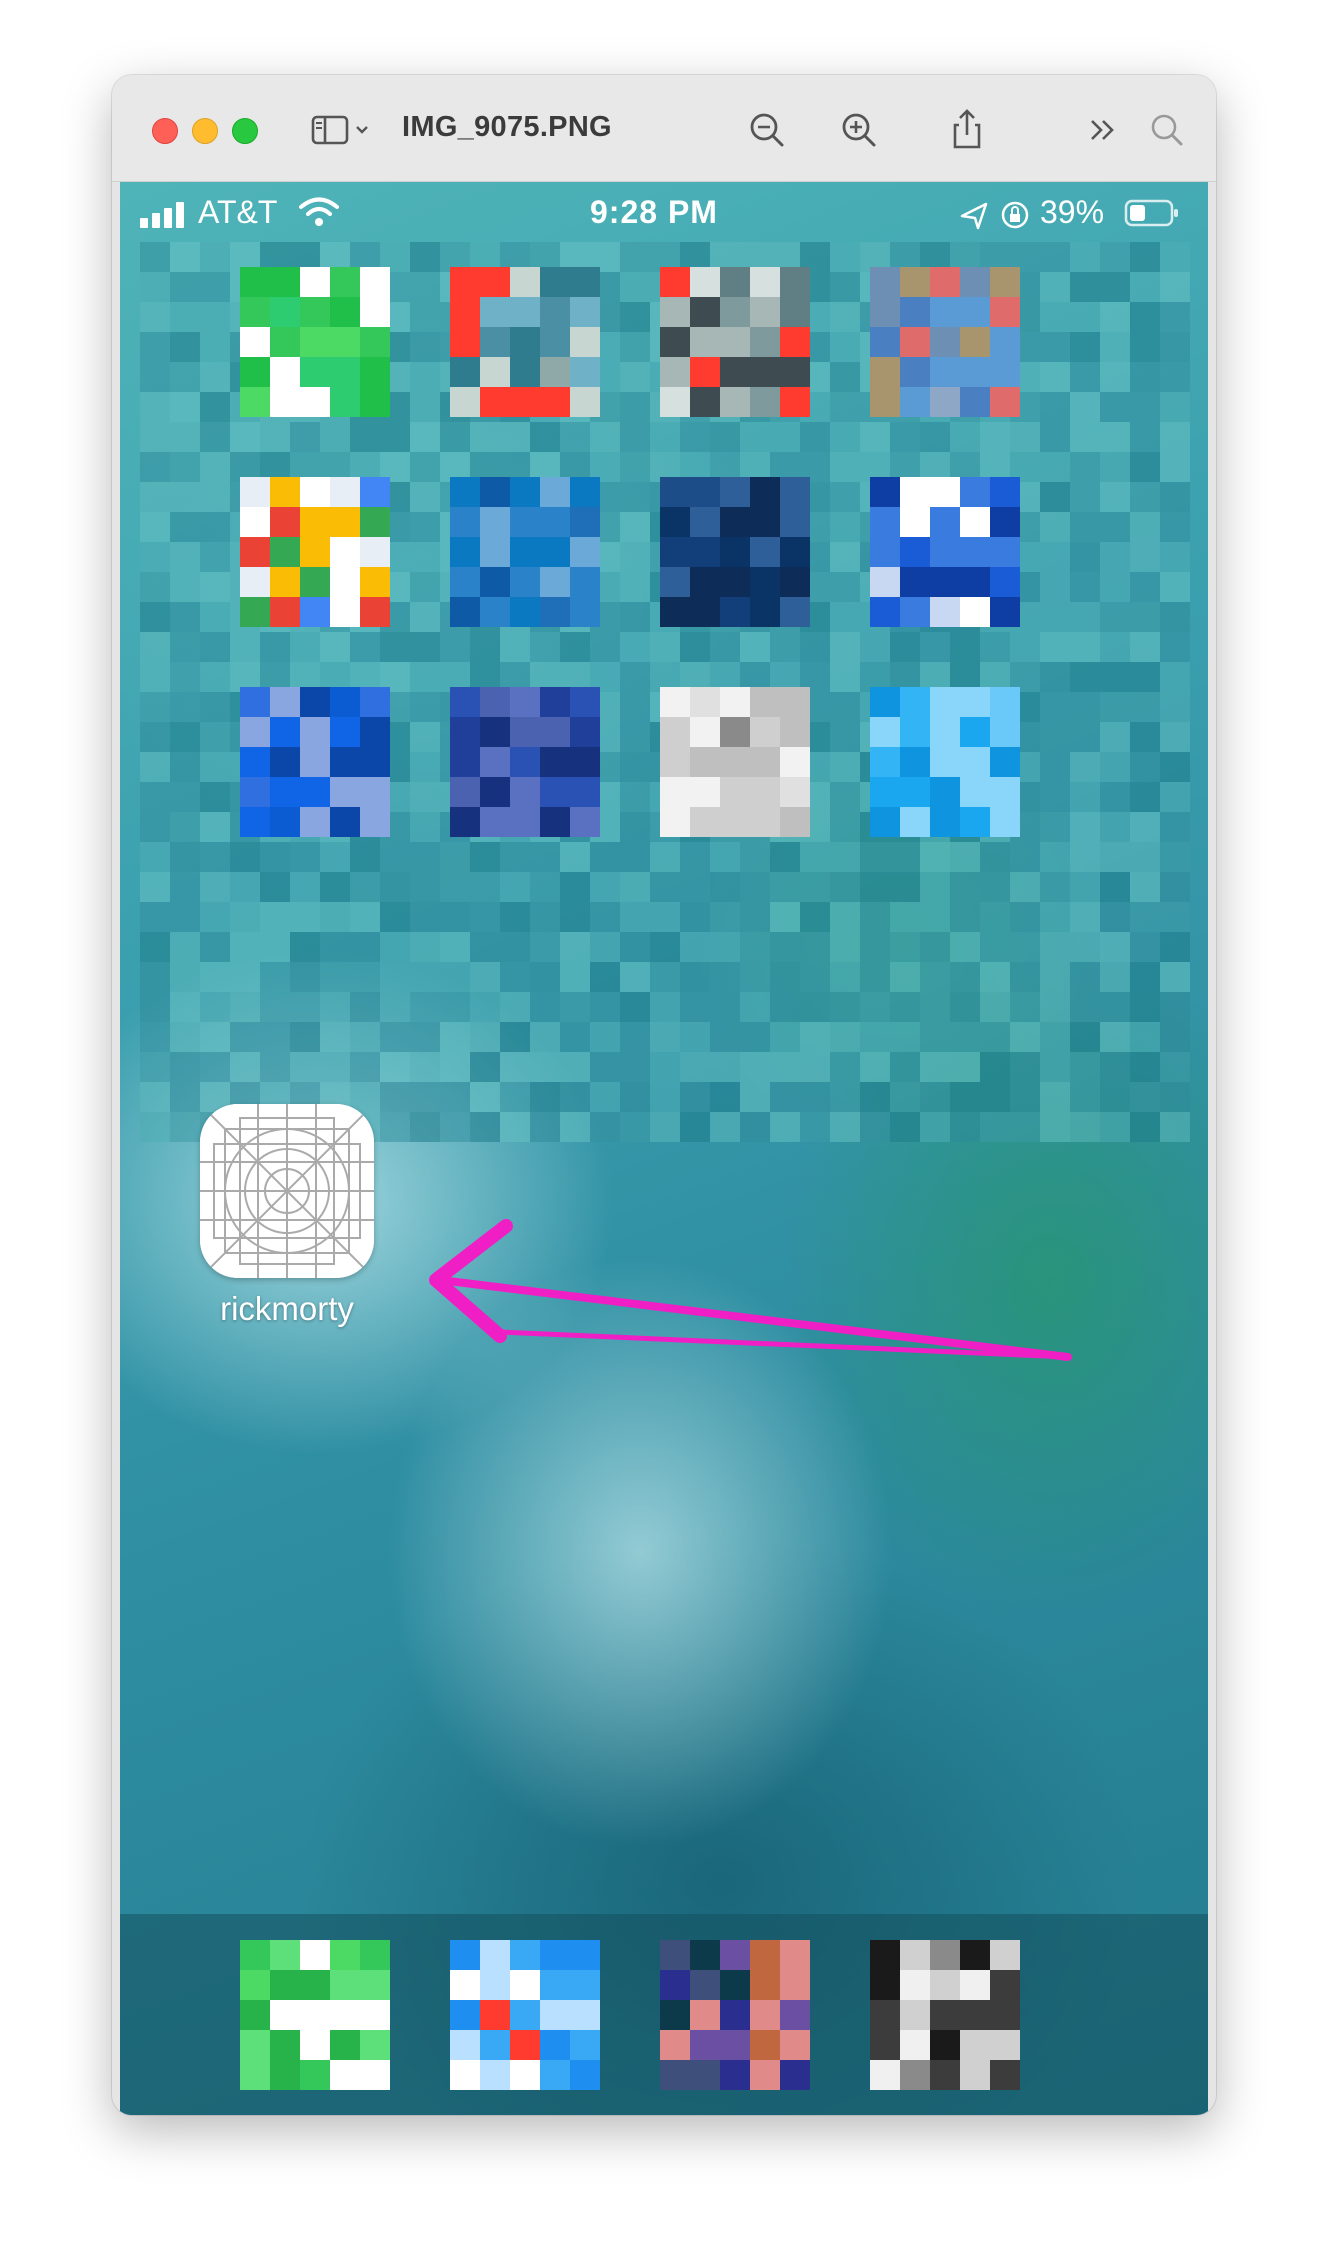 The width and height of the screenshot is (1328, 2262). I want to click on chevron-double-right-icon, so click(1102, 130).